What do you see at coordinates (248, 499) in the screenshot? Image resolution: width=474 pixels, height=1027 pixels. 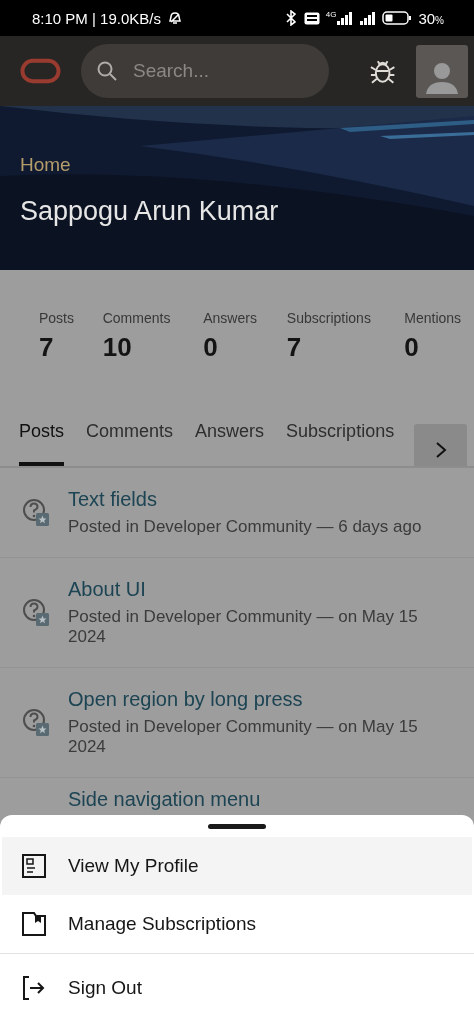 I see `post-title-link: Text fields` at bounding box center [248, 499].